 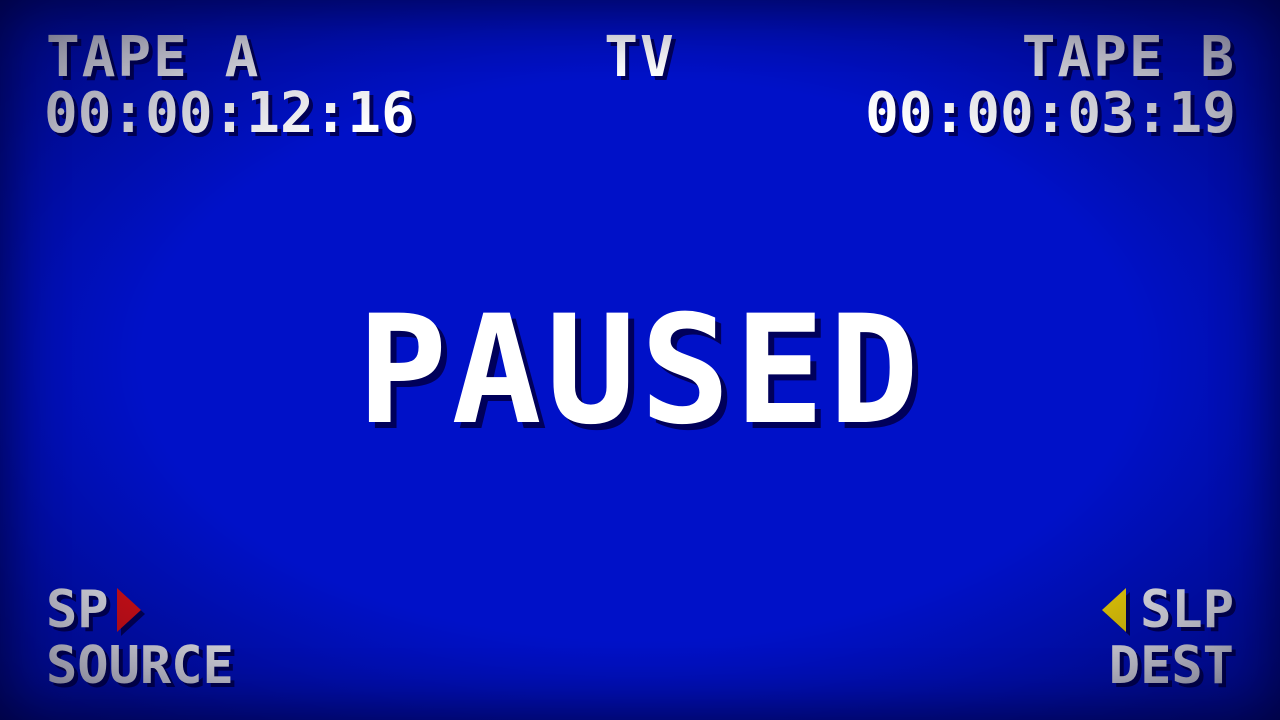 I want to click on dest-label: DEST, so click(x=1171, y=666).